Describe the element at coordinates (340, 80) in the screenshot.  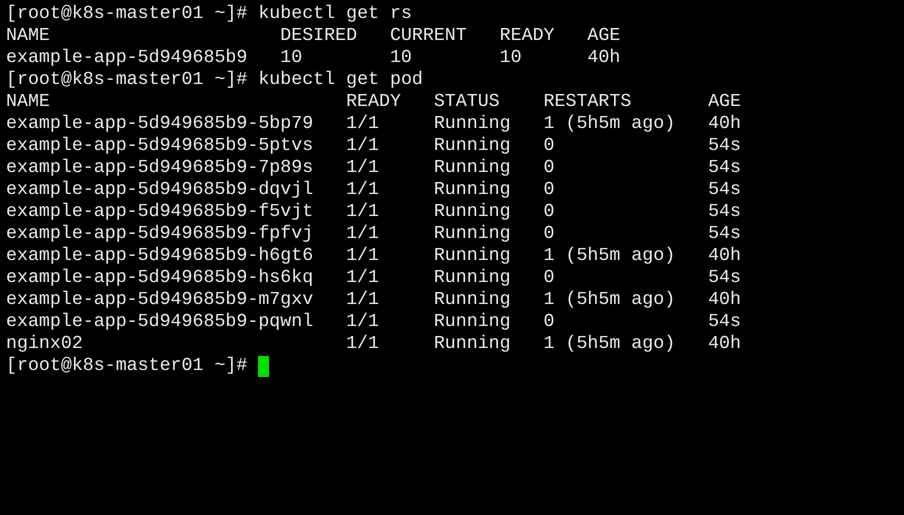
I see `command-text: kubectl get pod` at that location.